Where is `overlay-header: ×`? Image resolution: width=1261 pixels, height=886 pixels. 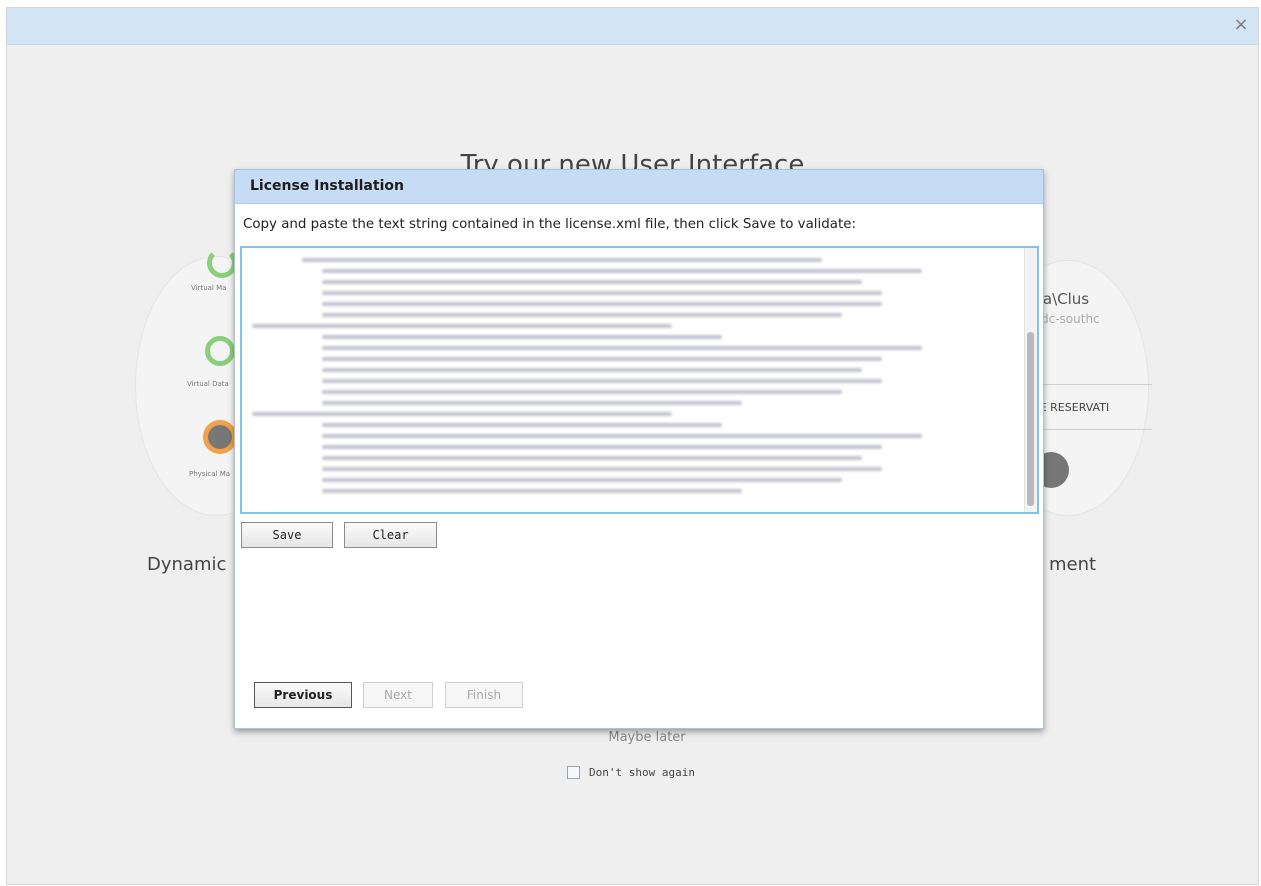
overlay-header: × is located at coordinates (632, 26).